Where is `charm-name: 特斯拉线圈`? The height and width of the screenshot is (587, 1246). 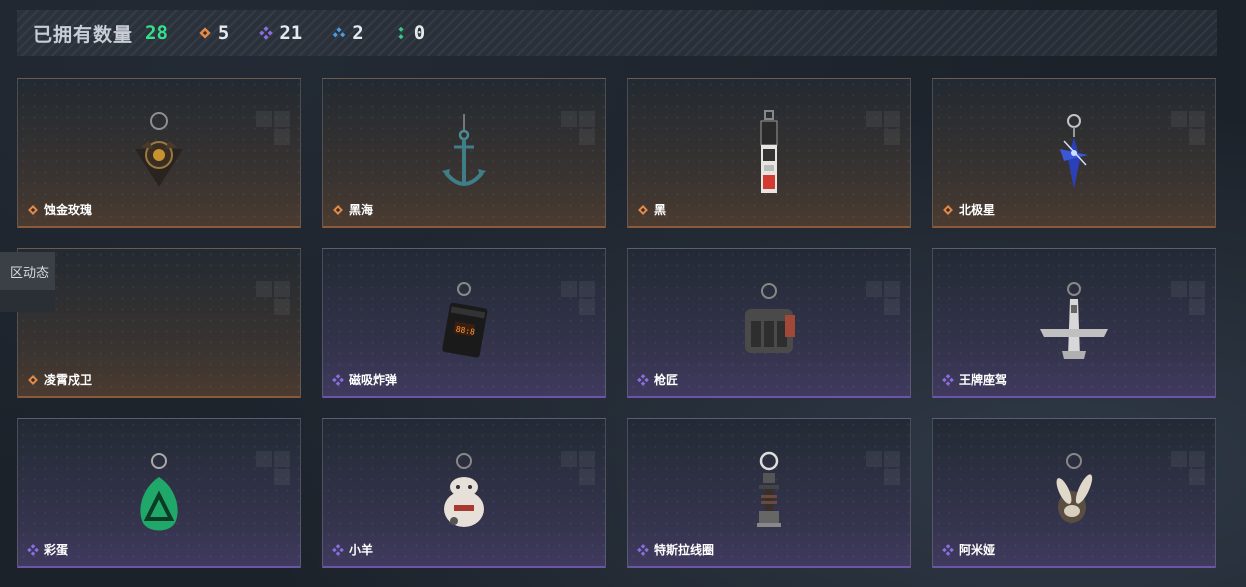
charm-name: 特斯拉线圈 is located at coordinates (684, 550).